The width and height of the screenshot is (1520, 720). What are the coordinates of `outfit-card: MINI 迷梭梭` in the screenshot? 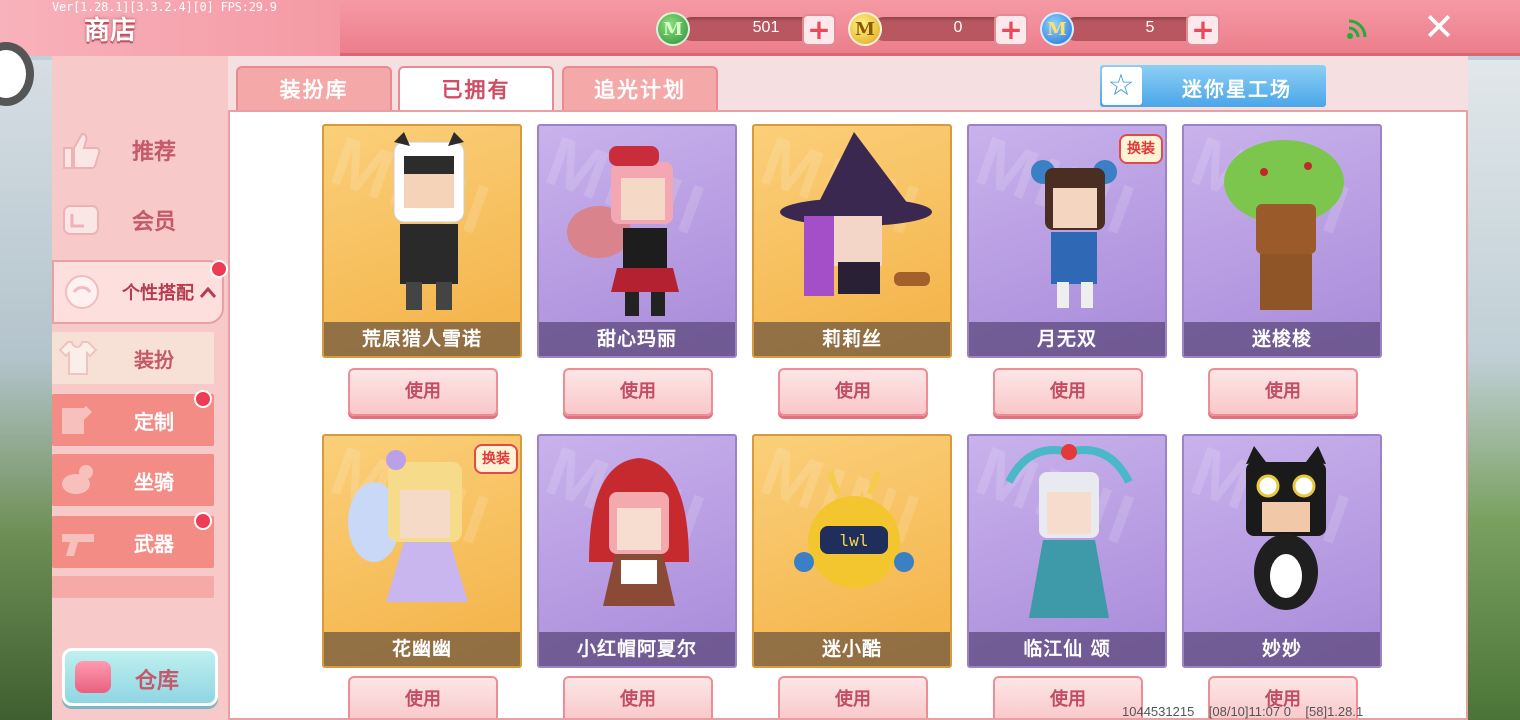 It's located at (1282, 241).